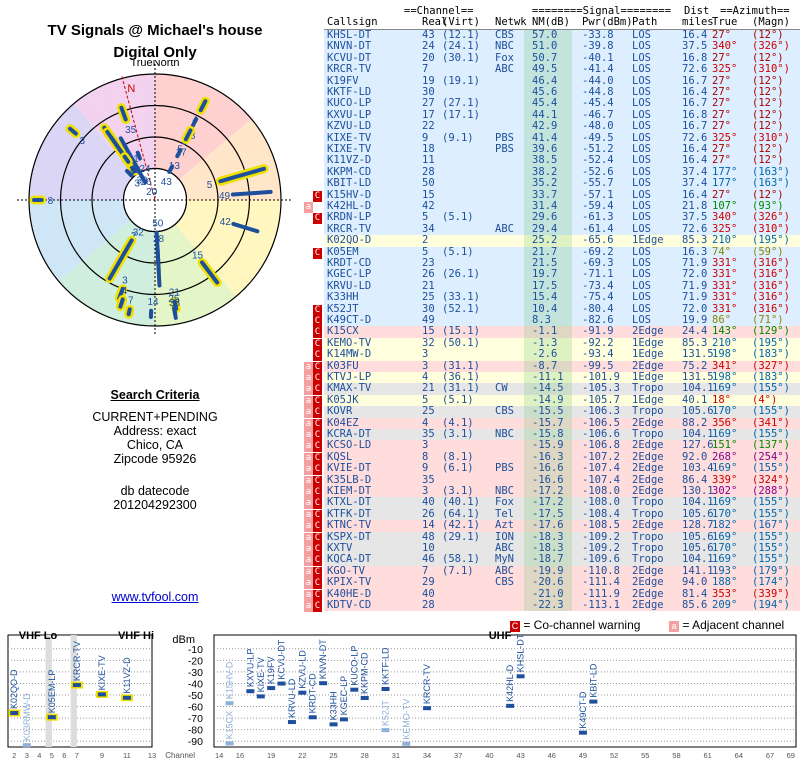 The width and height of the screenshot is (800, 768). What do you see at coordinates (645, 755) in the screenshot?
I see `x-tick-label: 55` at bounding box center [645, 755].